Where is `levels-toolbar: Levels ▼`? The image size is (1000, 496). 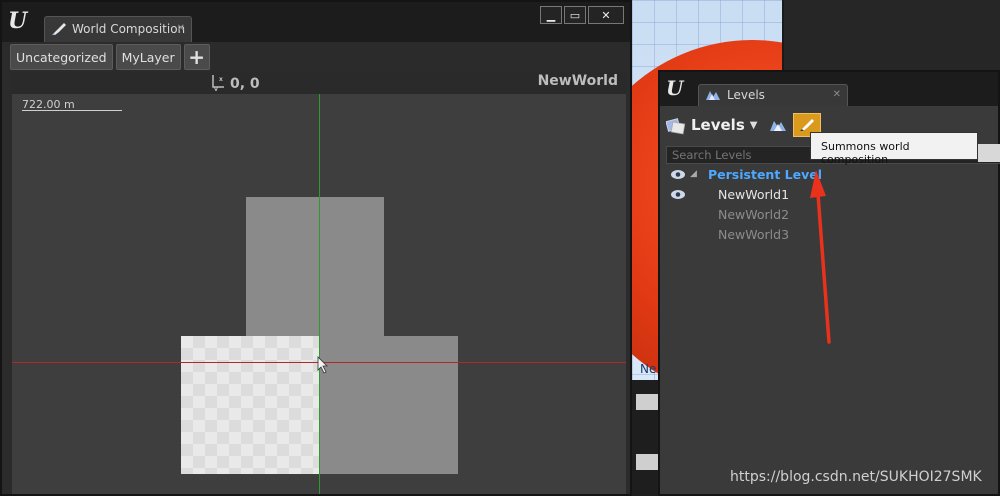
levels-toolbar: Levels ▼ is located at coordinates (744, 125).